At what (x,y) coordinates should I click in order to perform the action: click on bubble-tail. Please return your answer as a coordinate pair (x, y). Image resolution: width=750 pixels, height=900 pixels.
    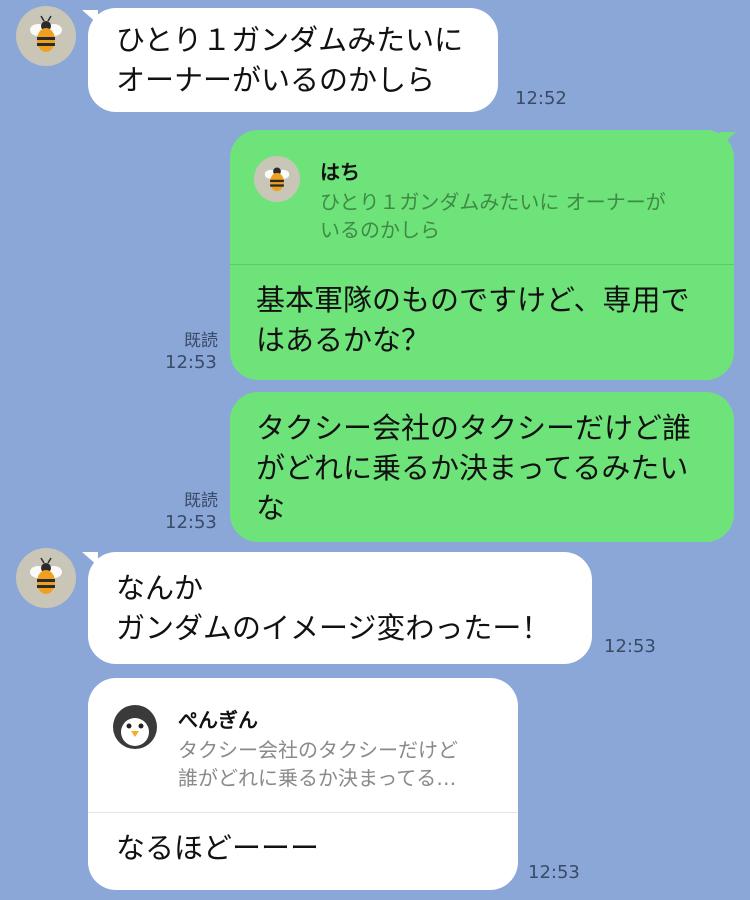
    Looking at the image, I should click on (728, 139).